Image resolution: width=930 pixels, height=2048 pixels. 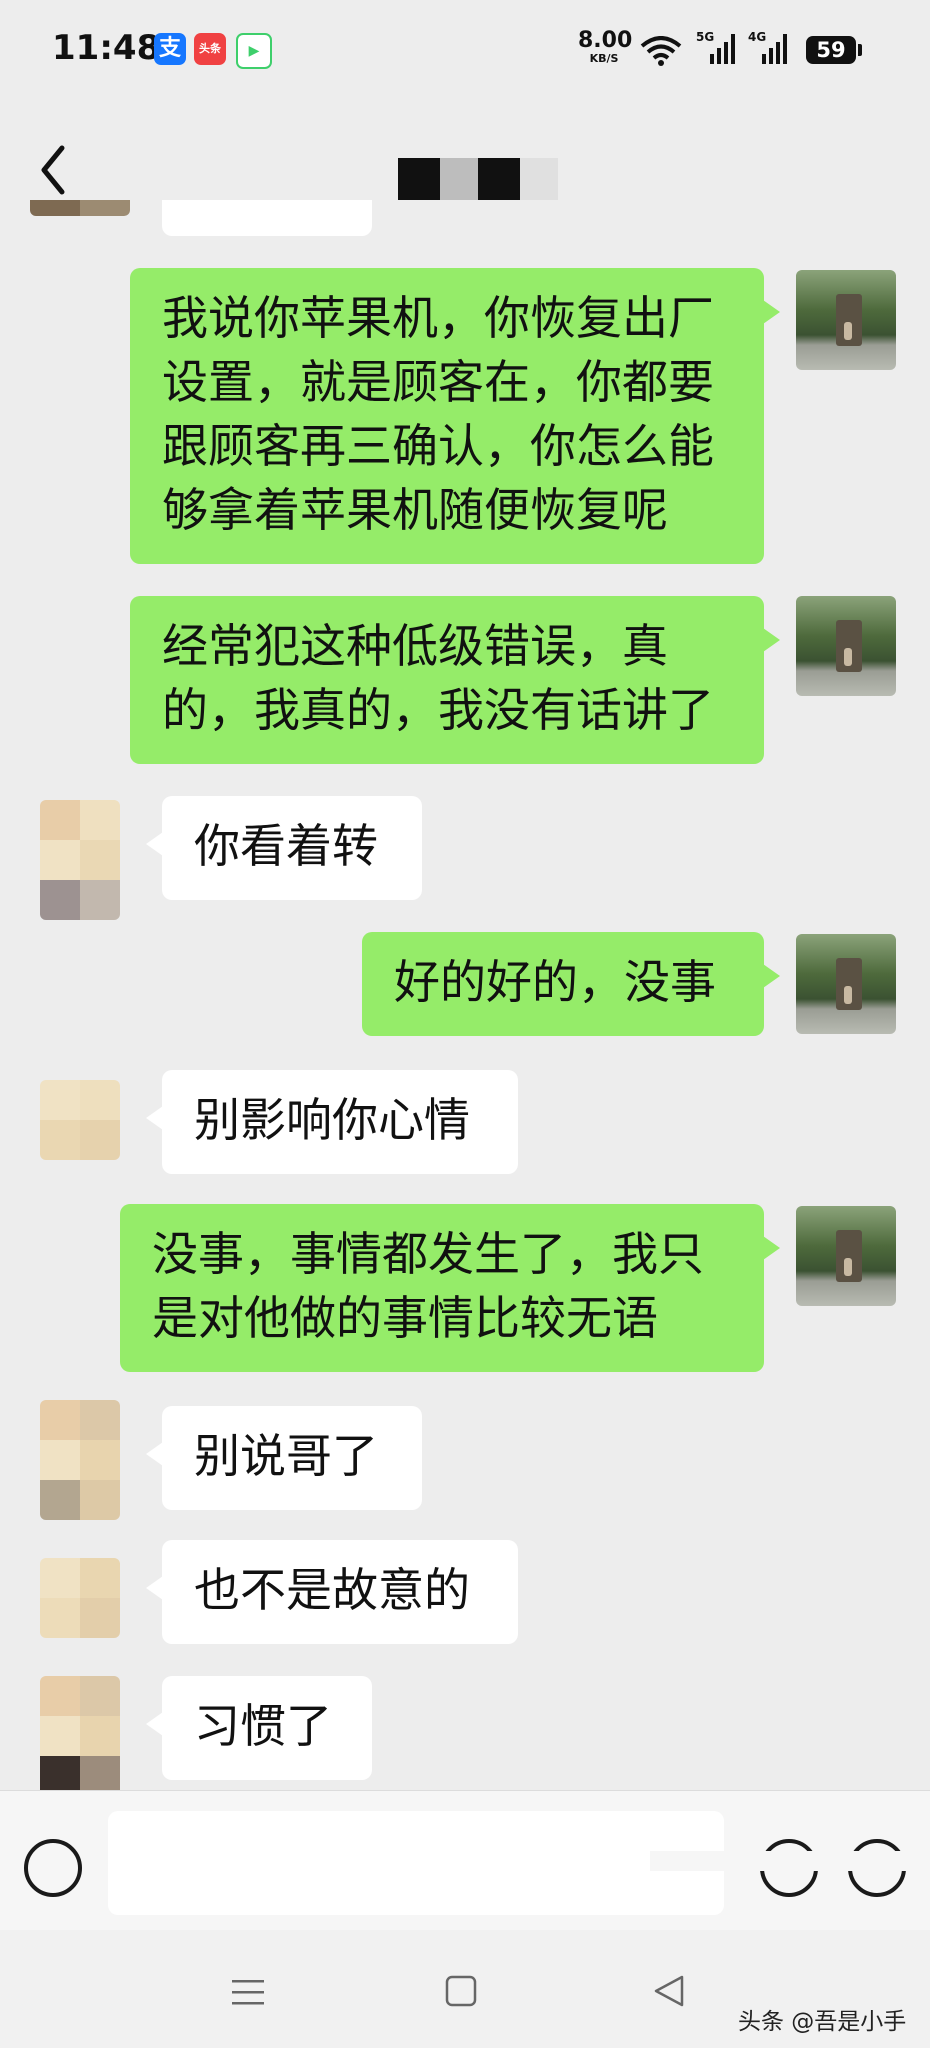 What do you see at coordinates (860, 50) in the screenshot?
I see `battery-tip` at bounding box center [860, 50].